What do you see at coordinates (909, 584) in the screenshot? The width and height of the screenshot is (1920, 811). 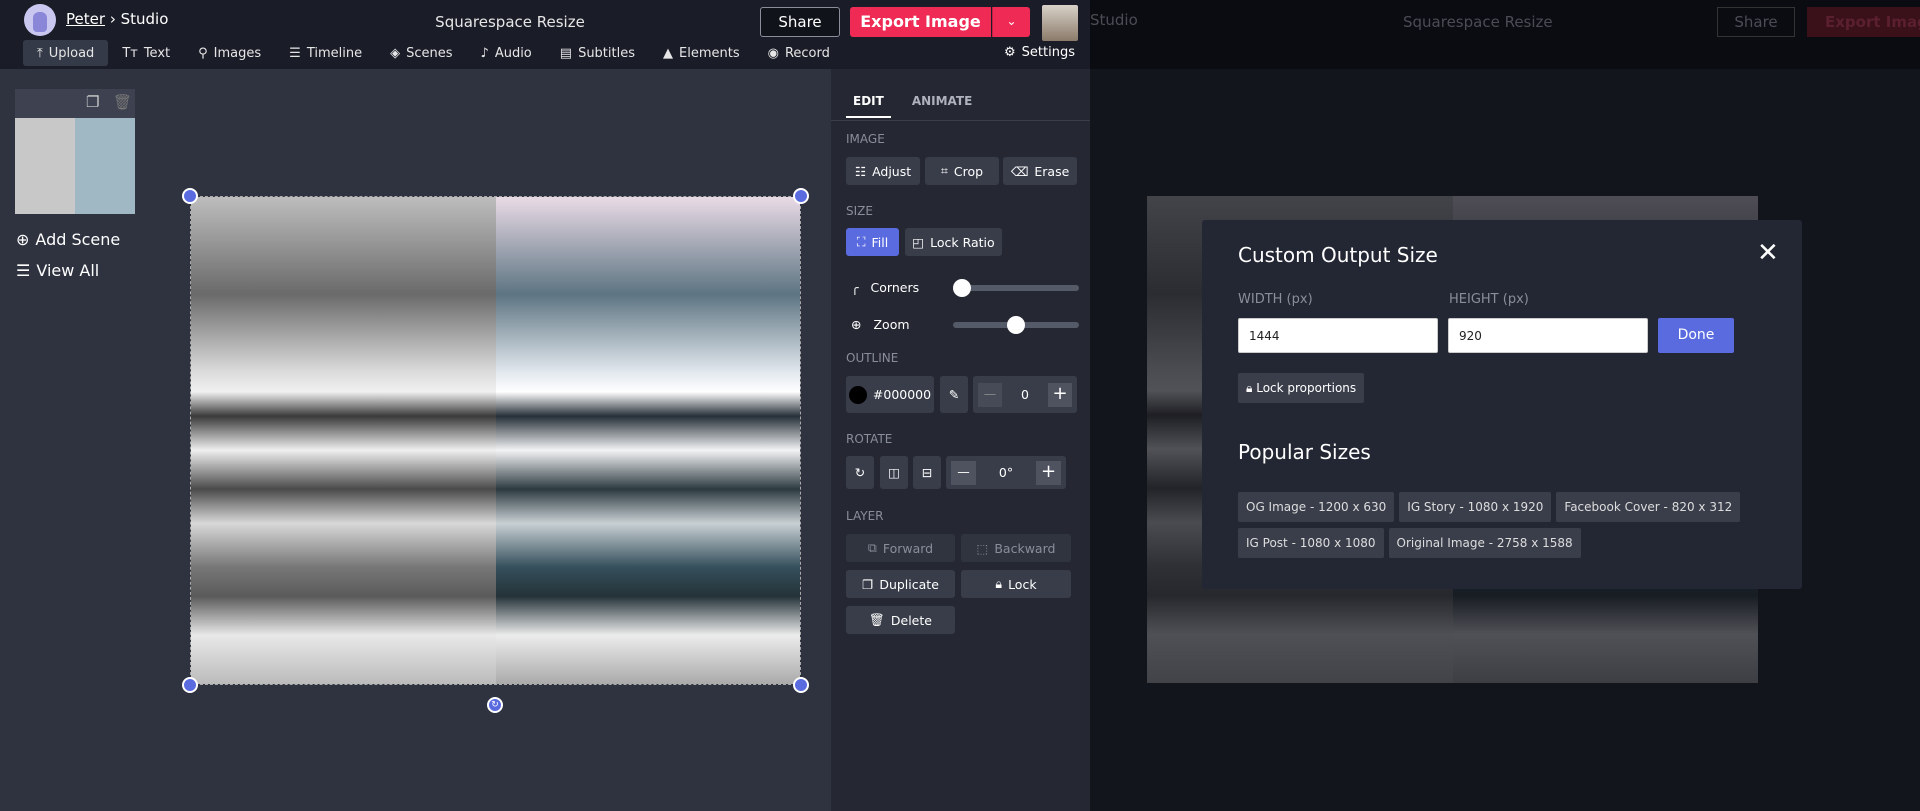 I see `duplicate-label: Duplicate` at bounding box center [909, 584].